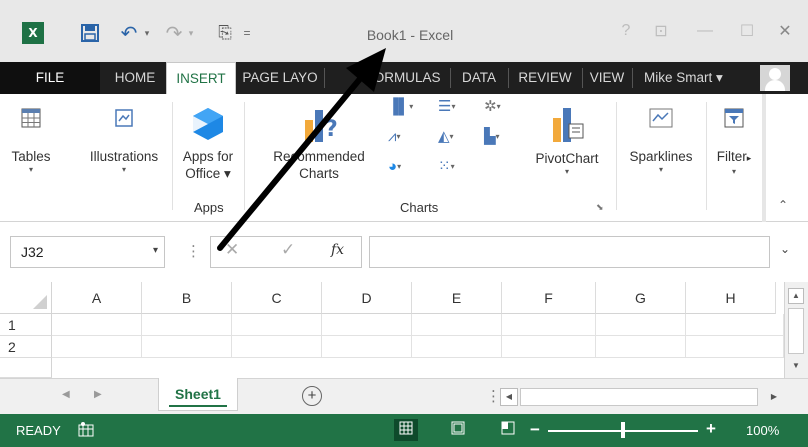 The image size is (808, 447). I want to click on print-preview-icon: ⎘, so click(225, 33).